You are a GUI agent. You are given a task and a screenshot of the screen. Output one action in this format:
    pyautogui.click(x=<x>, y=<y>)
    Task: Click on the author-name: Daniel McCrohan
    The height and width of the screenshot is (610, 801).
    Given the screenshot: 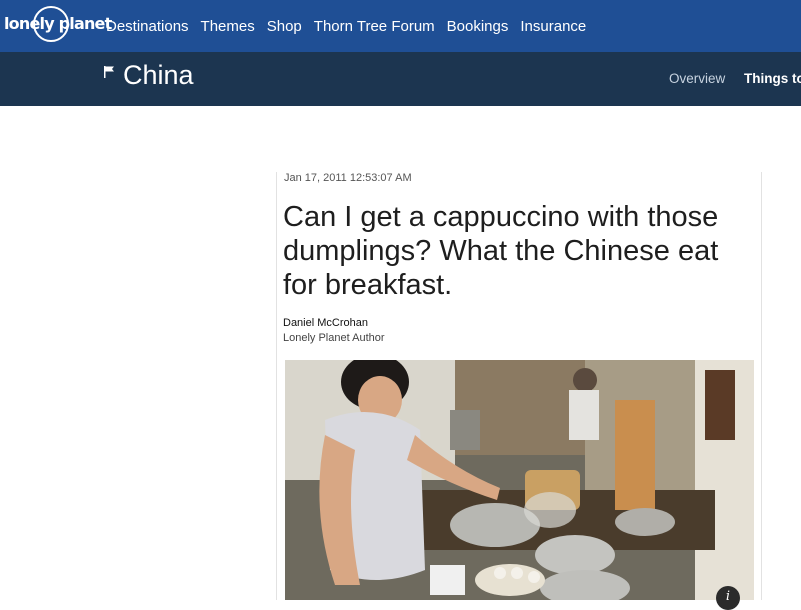 What is the action you would take?
    pyautogui.click(x=325, y=323)
    